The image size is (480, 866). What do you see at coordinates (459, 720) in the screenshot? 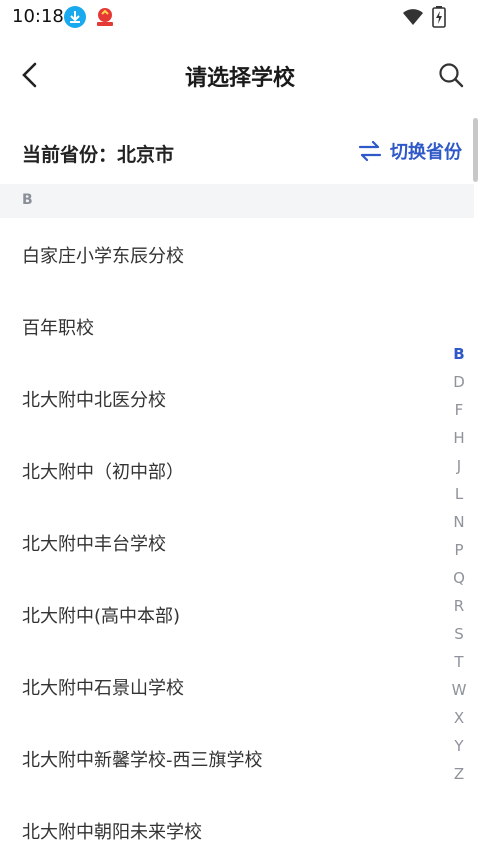
I see `index-letter: X` at bounding box center [459, 720].